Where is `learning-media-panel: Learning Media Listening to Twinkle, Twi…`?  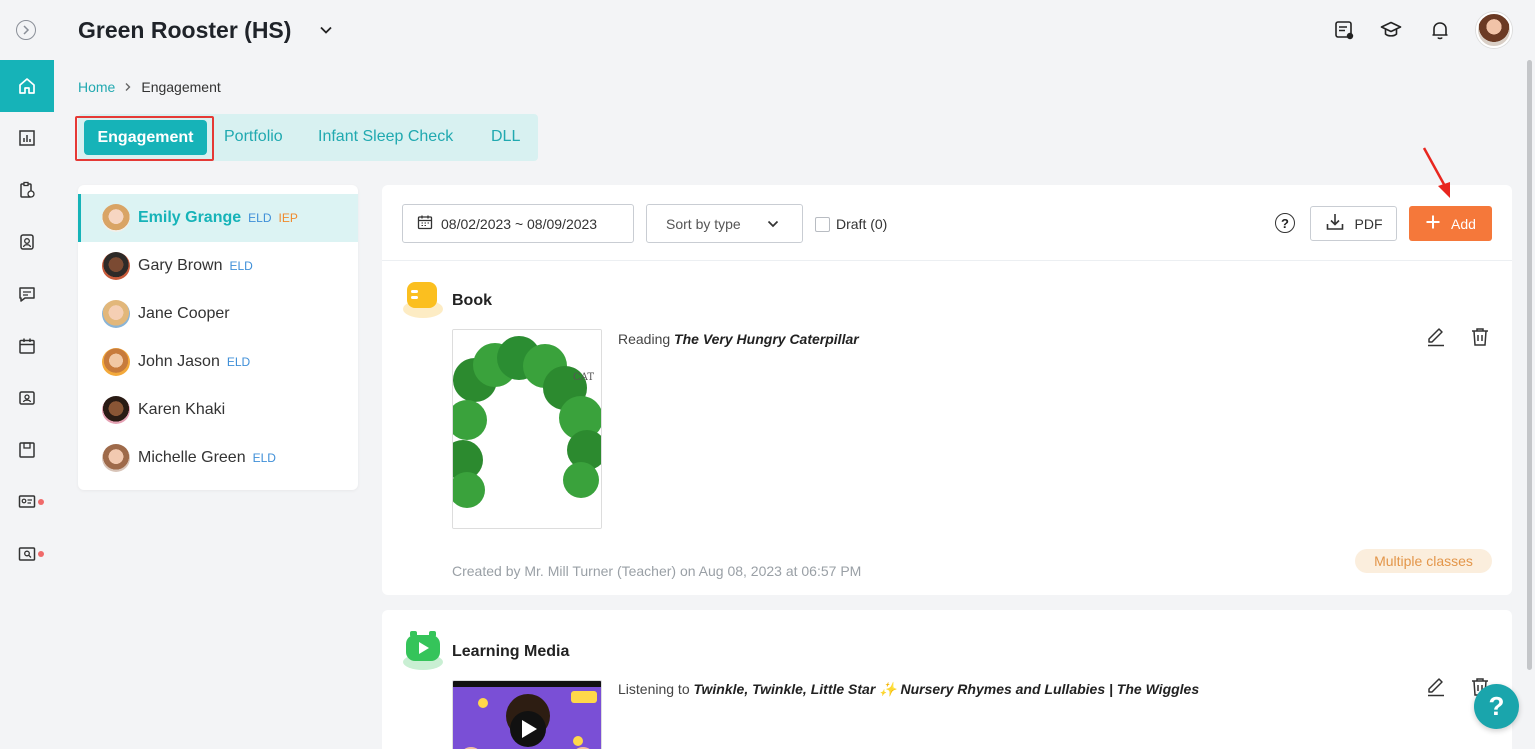
learning-media-panel: Learning Media Listening to Twinkle, Twi… is located at coordinates (947, 679).